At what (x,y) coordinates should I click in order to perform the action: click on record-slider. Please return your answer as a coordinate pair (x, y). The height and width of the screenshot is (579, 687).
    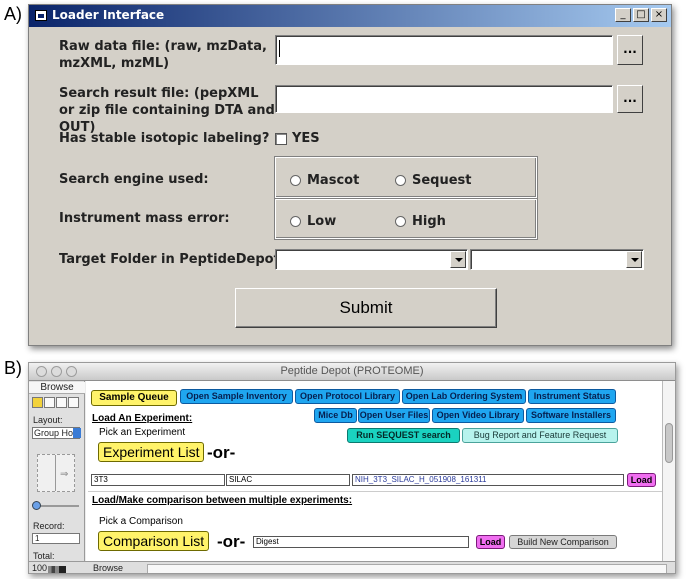
    Looking at the image, I should click on (57, 506).